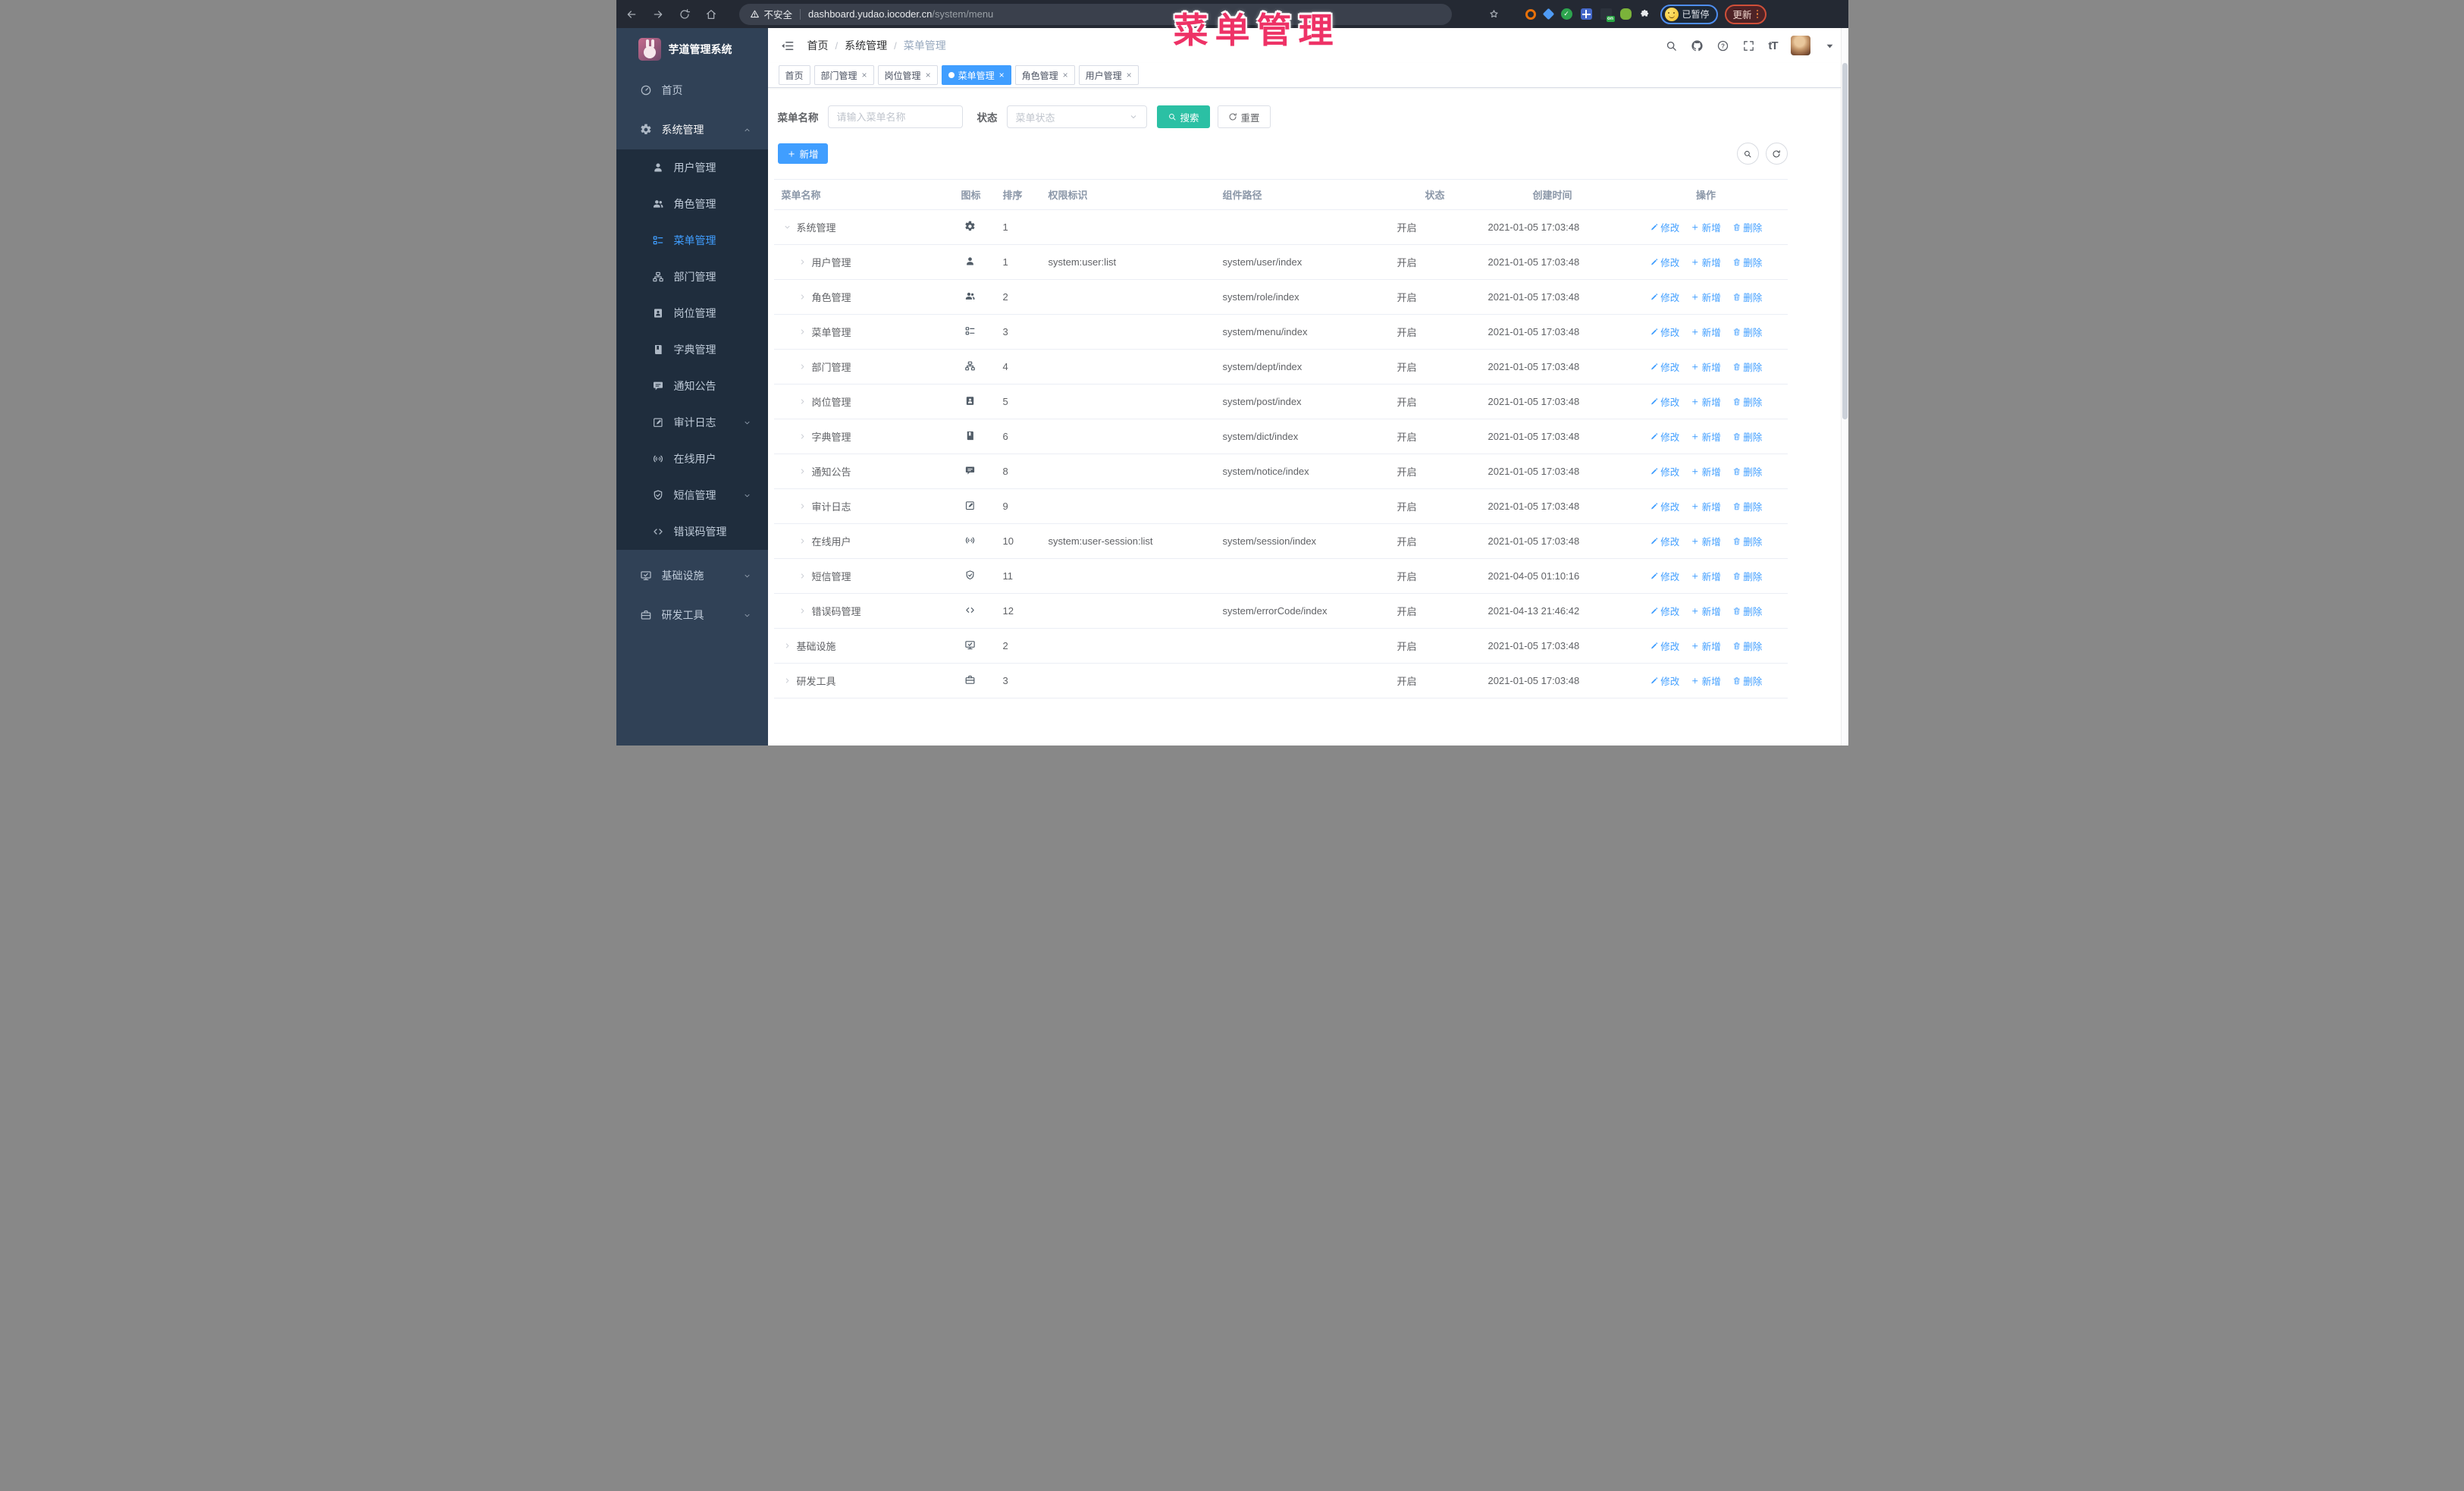 This screenshot has height=1491, width=2464. I want to click on scrollbar, so click(1844, 387).